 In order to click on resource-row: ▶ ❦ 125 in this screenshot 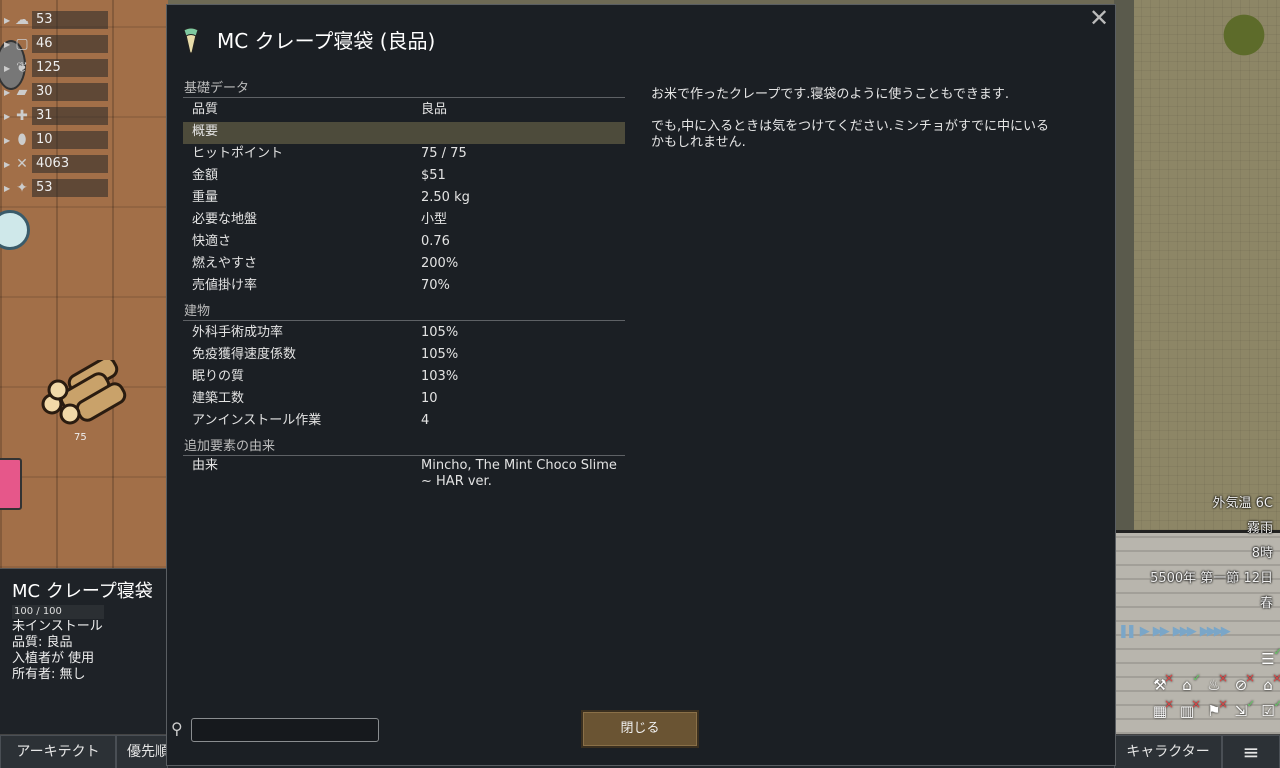, I will do `click(56, 68)`.